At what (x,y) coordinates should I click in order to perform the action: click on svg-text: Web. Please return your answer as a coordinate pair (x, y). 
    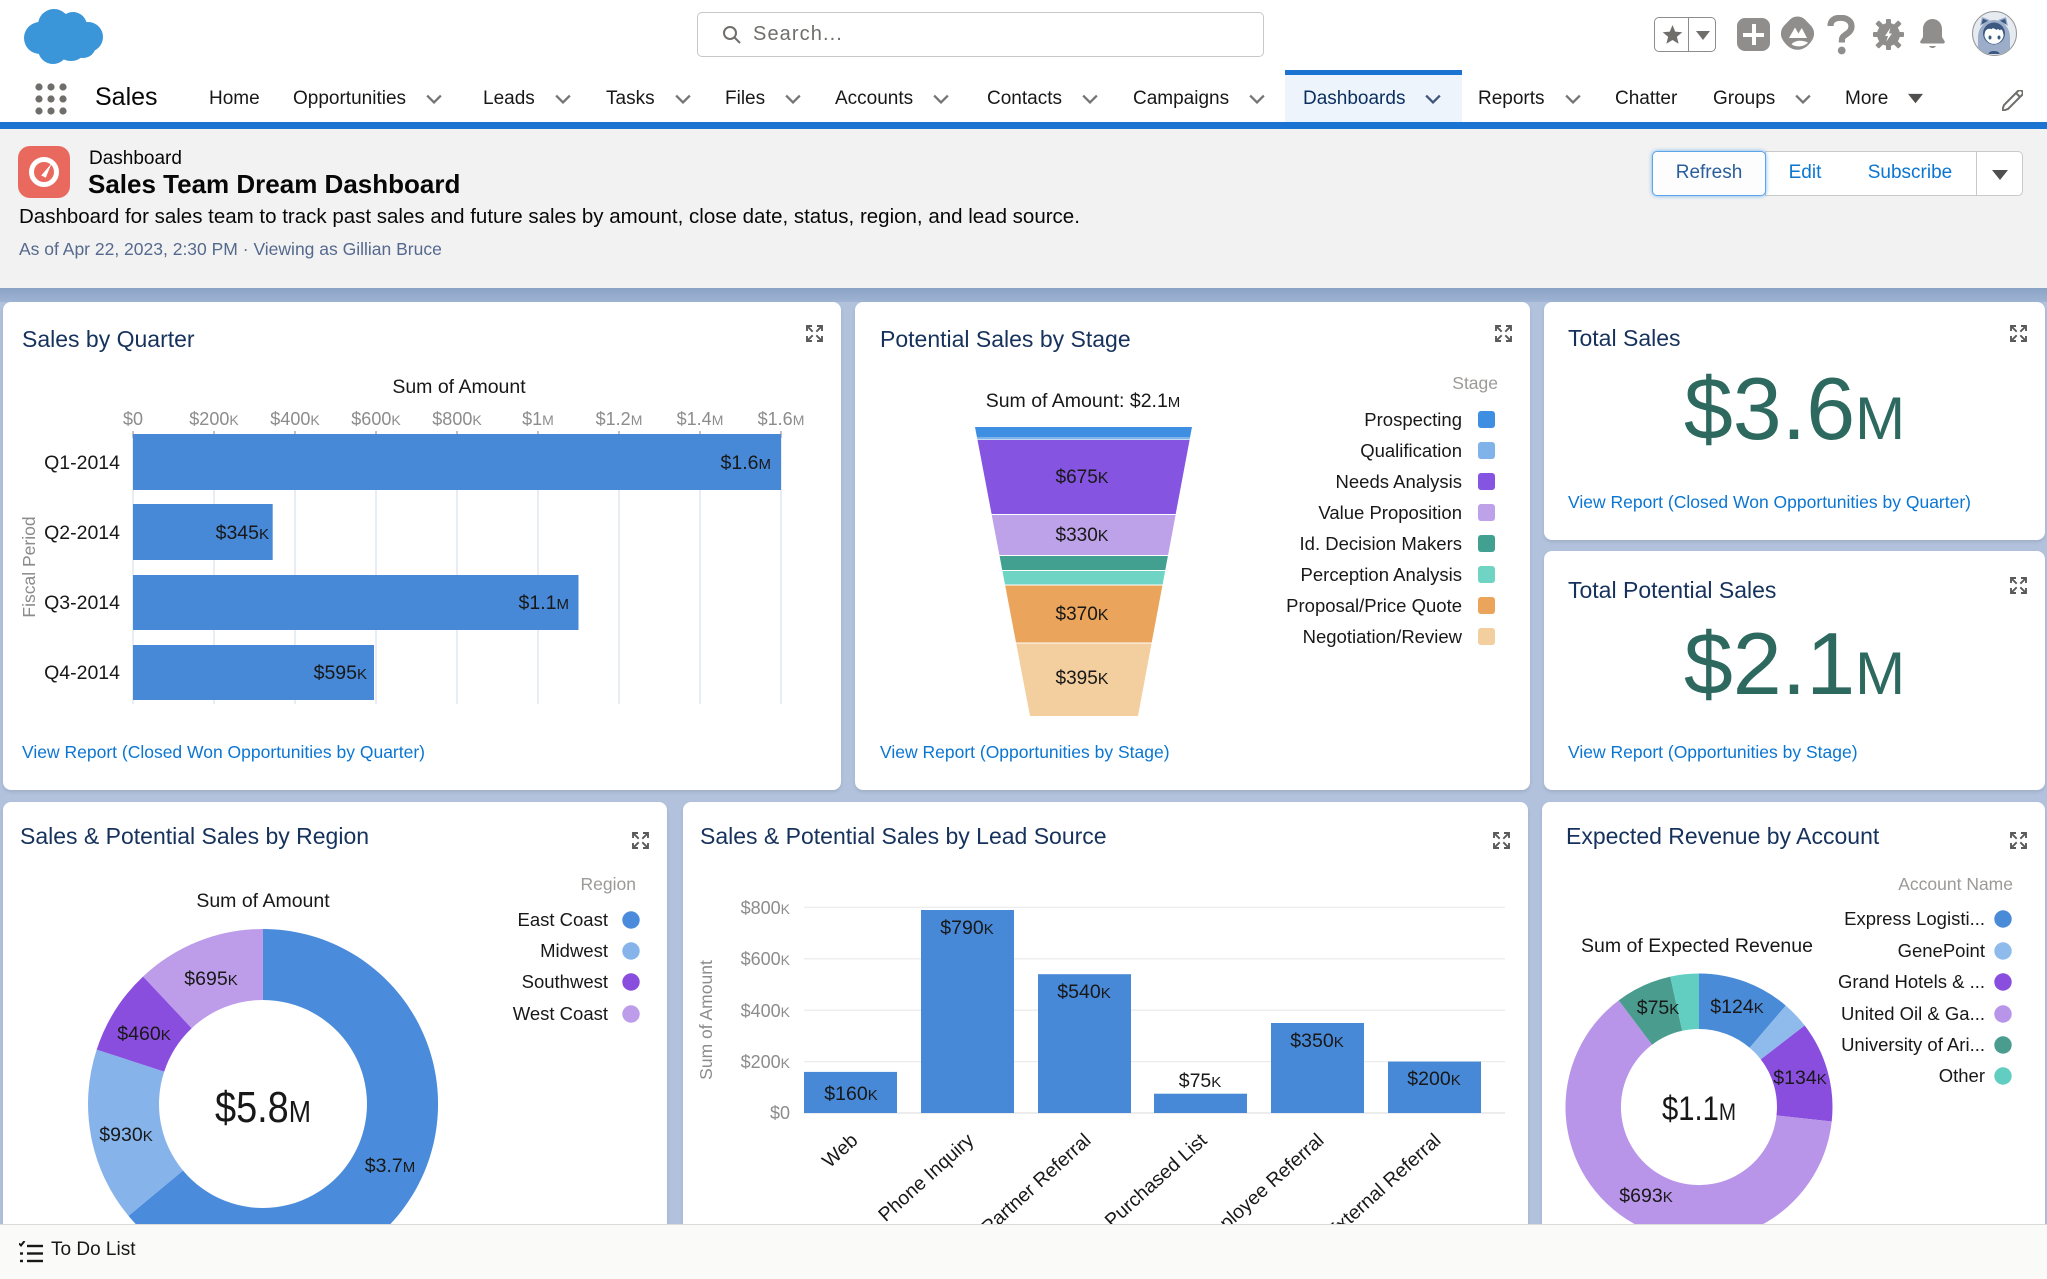
    Looking at the image, I should click on (840, 1150).